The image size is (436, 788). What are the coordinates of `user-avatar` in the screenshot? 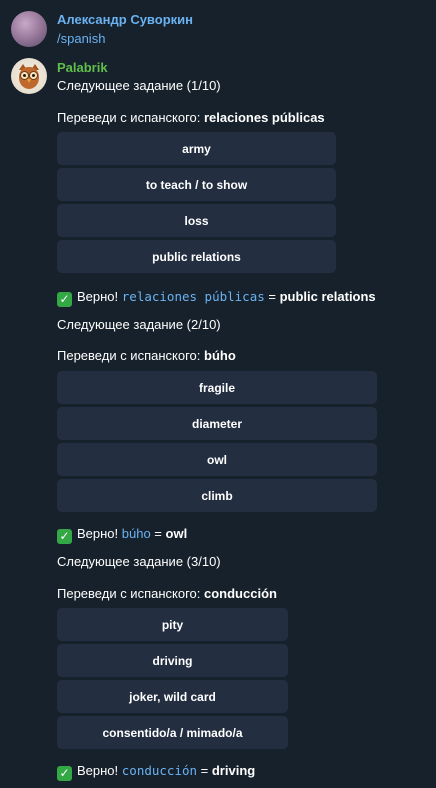 It's located at (29, 29).